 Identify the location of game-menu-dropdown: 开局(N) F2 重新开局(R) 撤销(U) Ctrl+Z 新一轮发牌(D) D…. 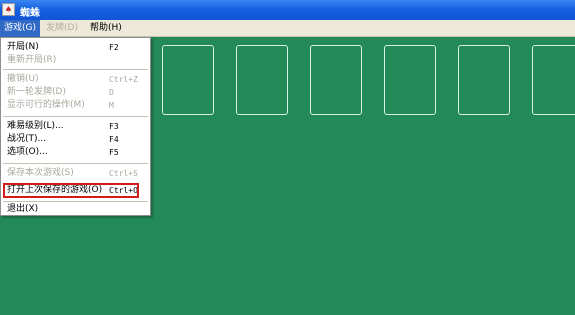
(75, 126).